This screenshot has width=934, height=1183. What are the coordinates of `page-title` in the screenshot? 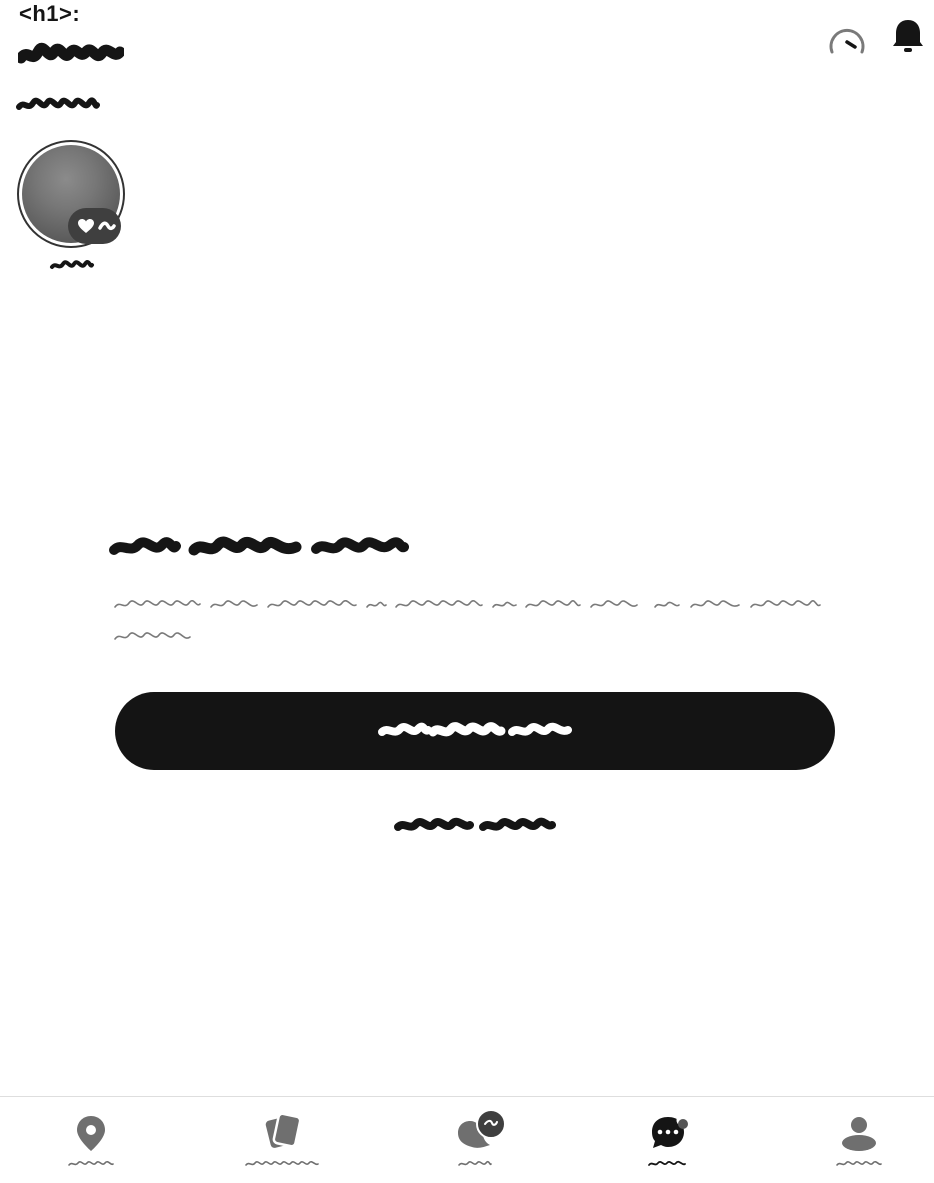 It's located at (71, 53).